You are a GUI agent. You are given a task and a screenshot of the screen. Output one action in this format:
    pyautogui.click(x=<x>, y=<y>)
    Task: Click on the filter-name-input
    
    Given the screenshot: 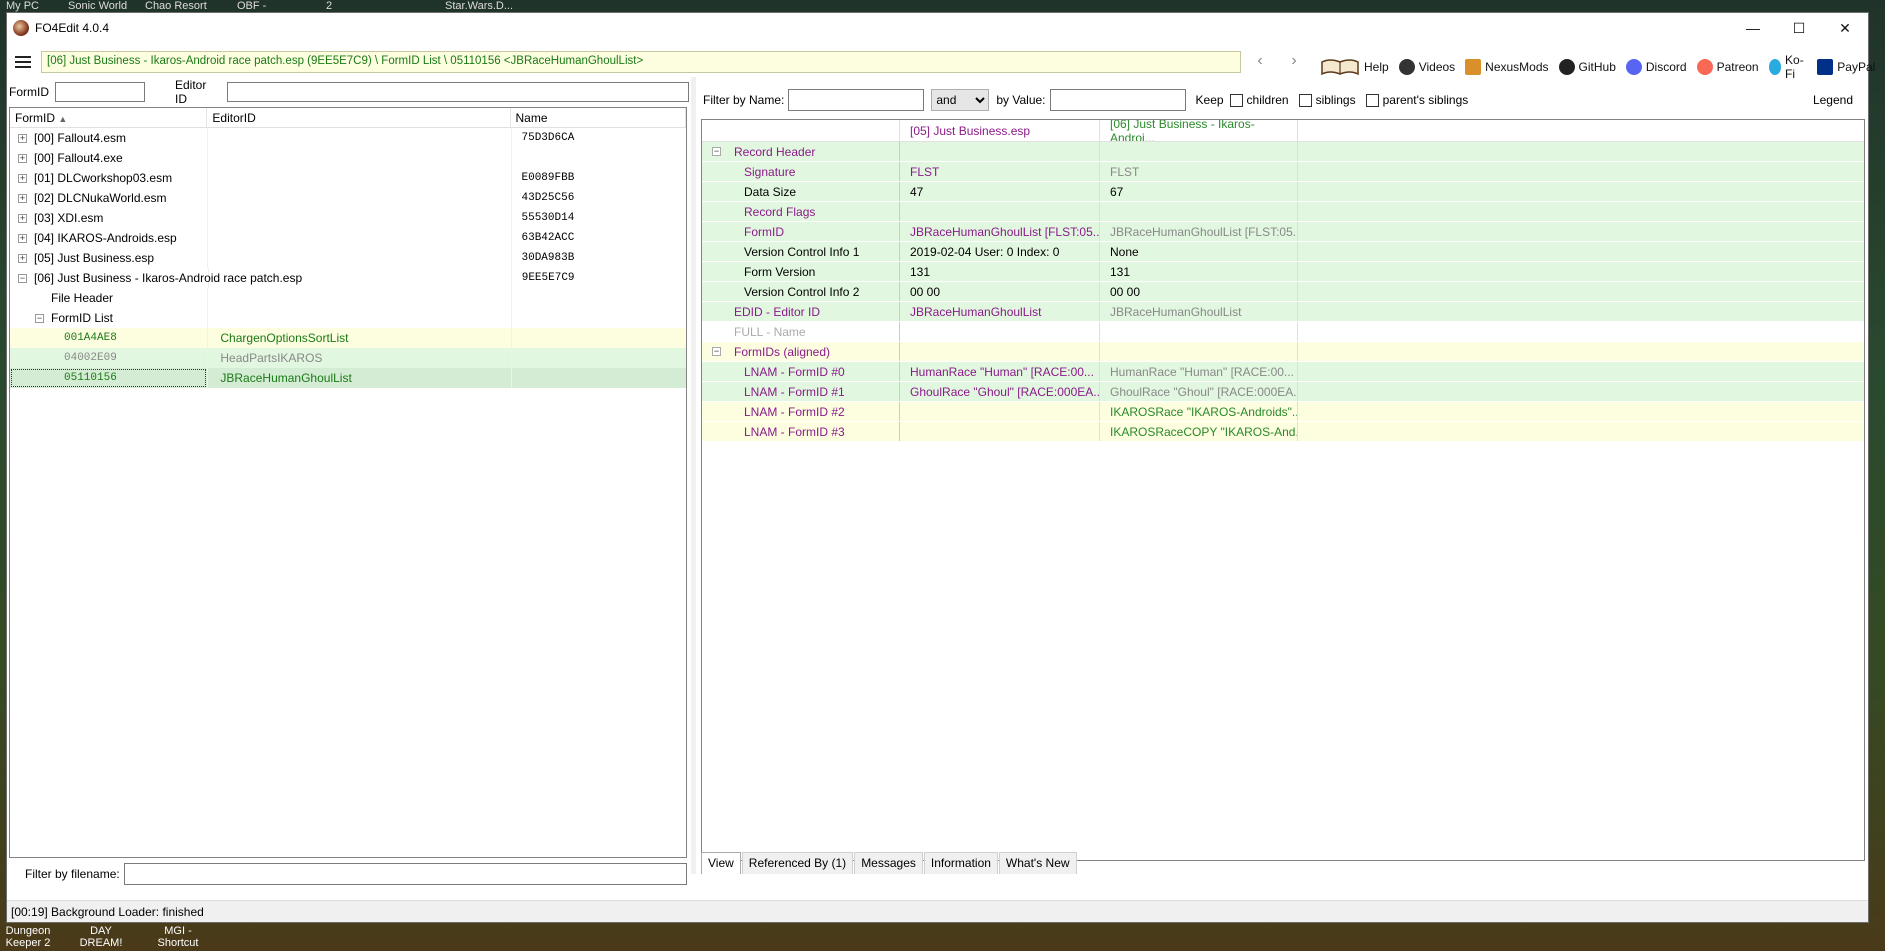 What is the action you would take?
    pyautogui.click(x=856, y=100)
    